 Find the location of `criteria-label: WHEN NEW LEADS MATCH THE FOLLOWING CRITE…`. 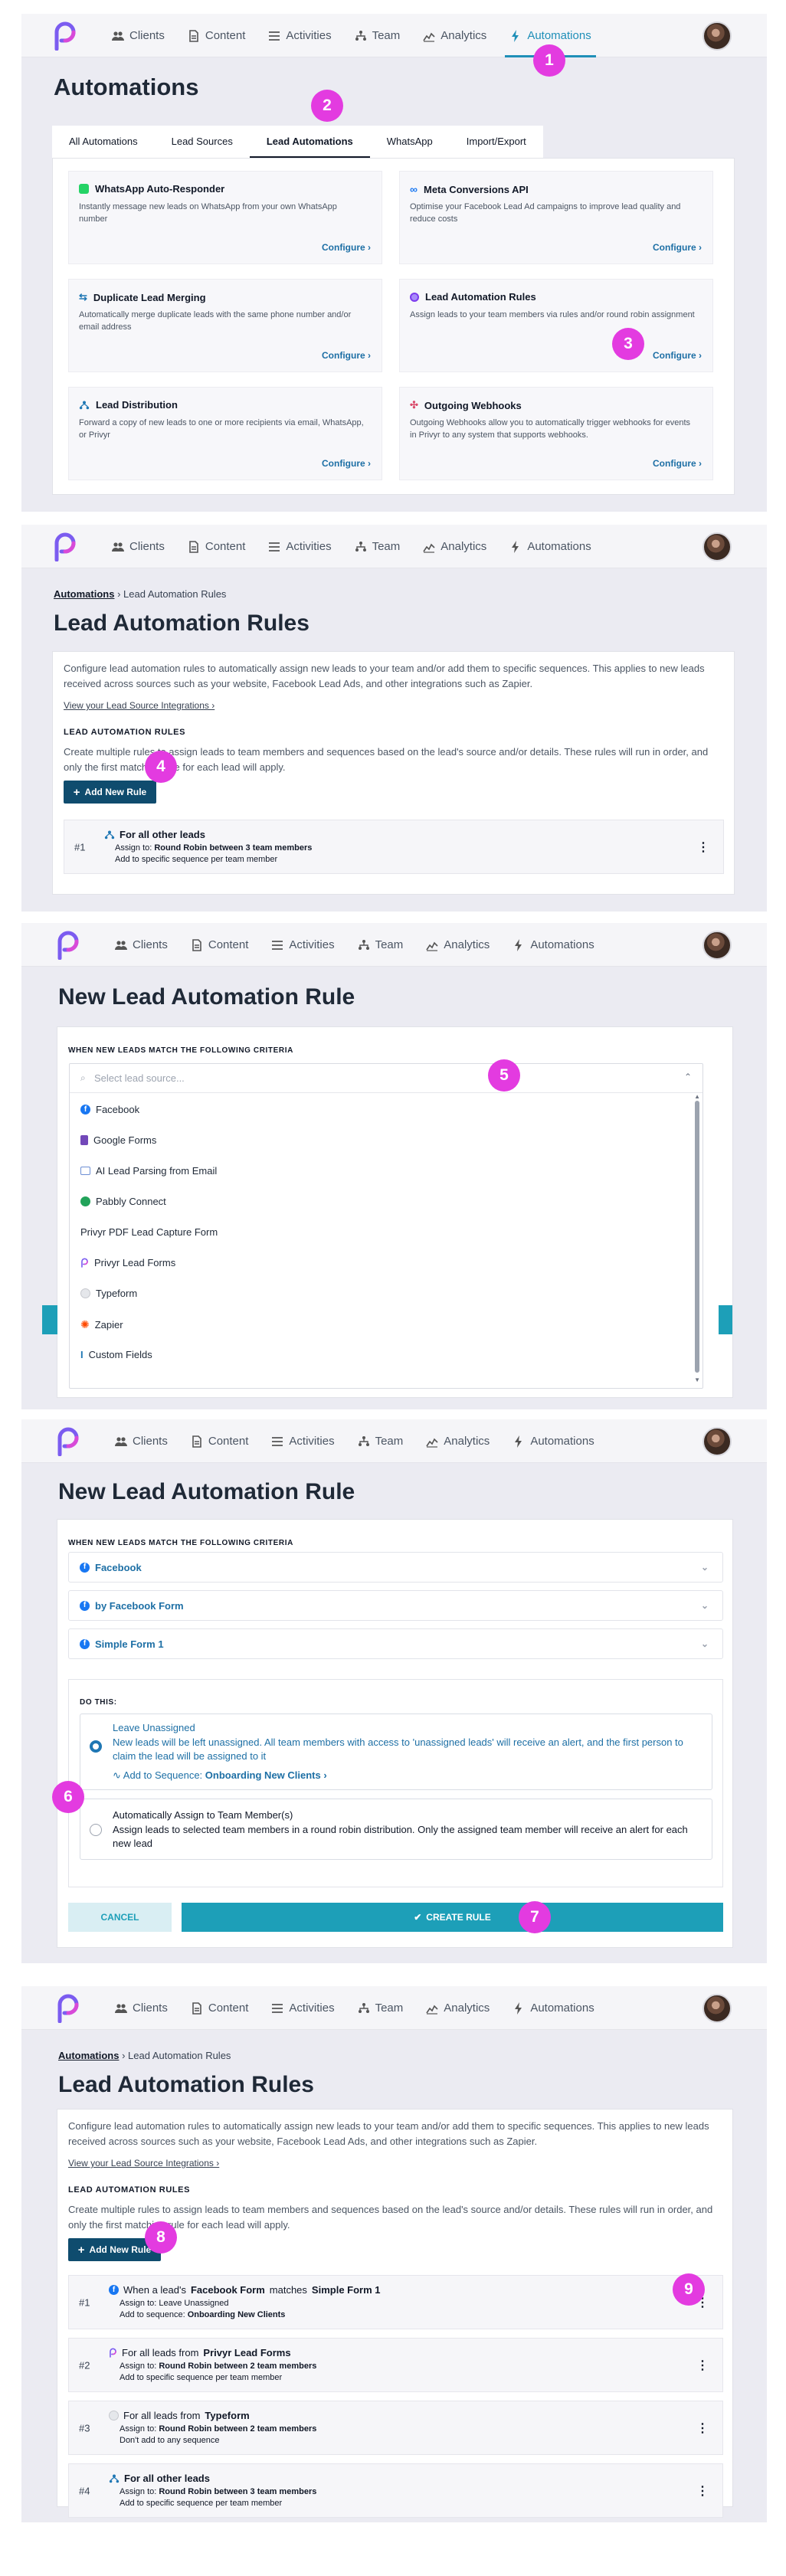

criteria-label: WHEN NEW LEADS MATCH THE FOLLOWING CRITE… is located at coordinates (180, 1050).